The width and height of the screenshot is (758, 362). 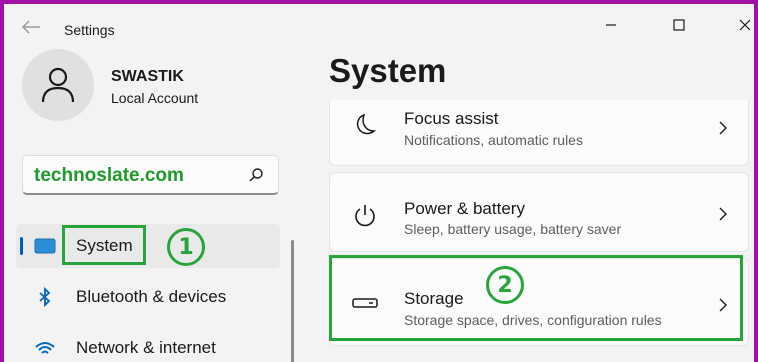 I want to click on user-name: SWASTIK, so click(x=147, y=76).